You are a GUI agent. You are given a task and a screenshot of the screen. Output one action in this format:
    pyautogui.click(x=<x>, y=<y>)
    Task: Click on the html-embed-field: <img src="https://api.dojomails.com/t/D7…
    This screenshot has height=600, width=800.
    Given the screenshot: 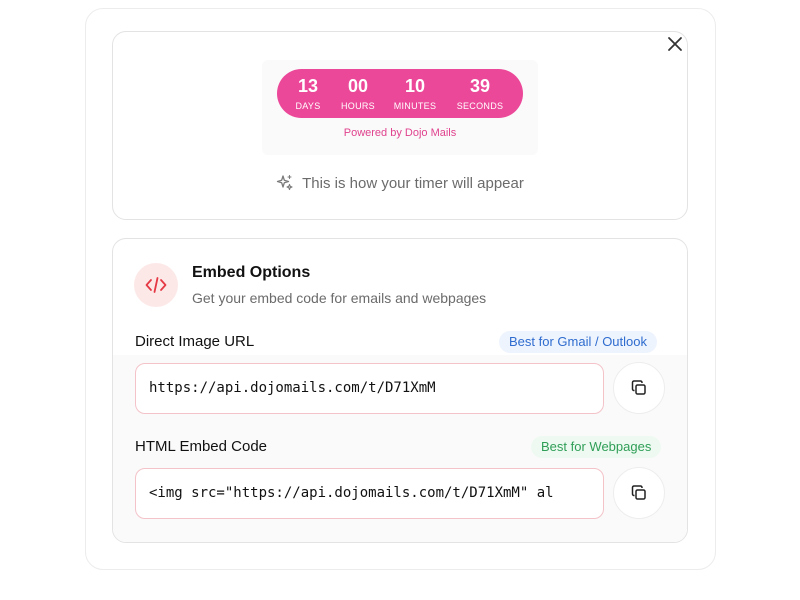 What is the action you would take?
    pyautogui.click(x=369, y=493)
    